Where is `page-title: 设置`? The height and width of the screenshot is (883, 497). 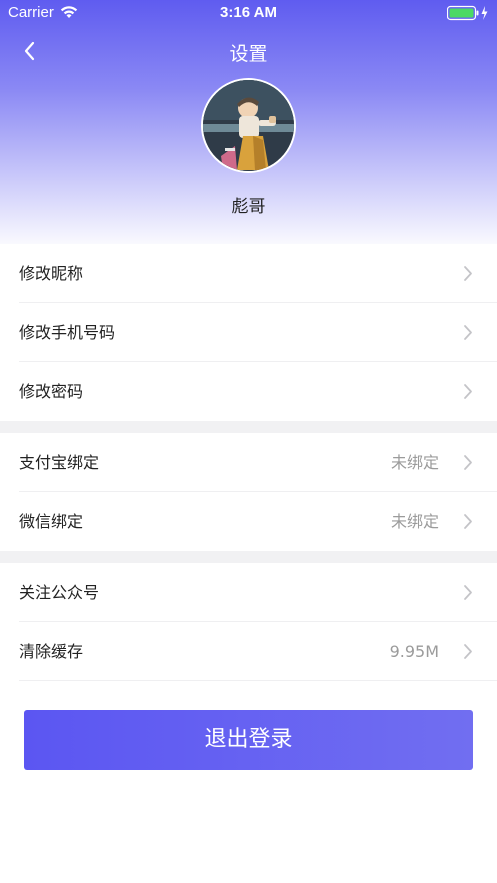
page-title: 设置 is located at coordinates (248, 54).